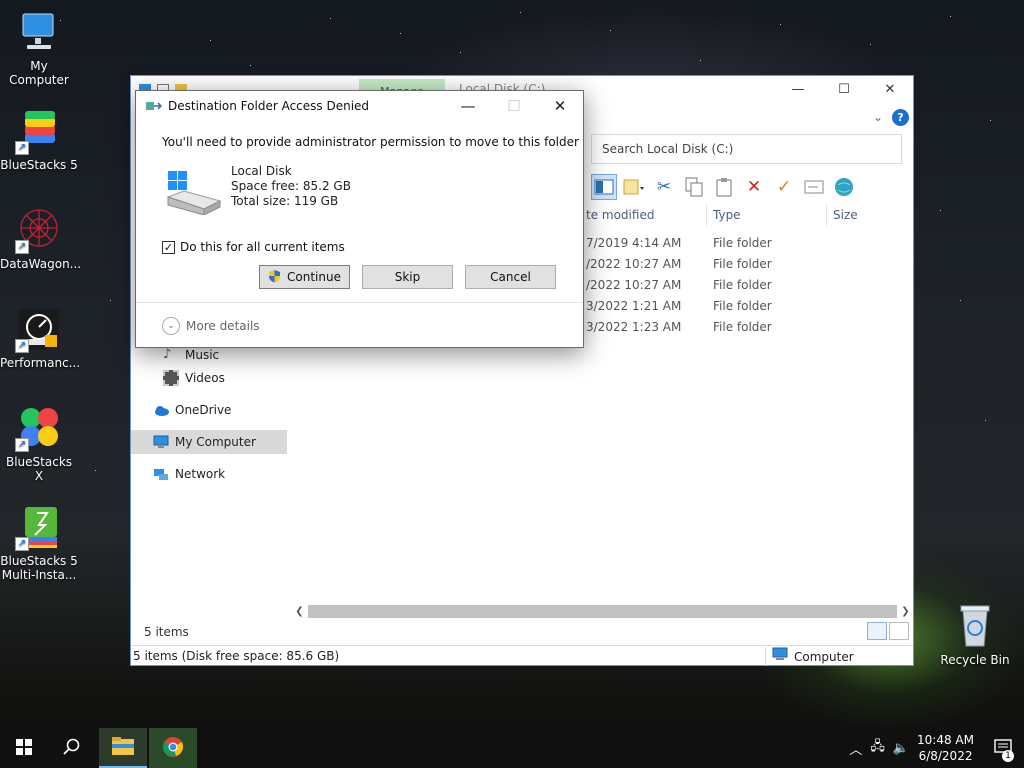  Describe the element at coordinates (899, 631) in the screenshot. I see `large-icons-view-icon` at that location.